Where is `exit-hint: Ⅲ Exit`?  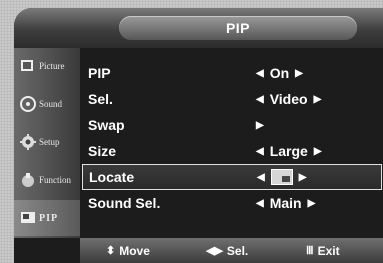
exit-hint: Ⅲ Exit is located at coordinates (323, 251).